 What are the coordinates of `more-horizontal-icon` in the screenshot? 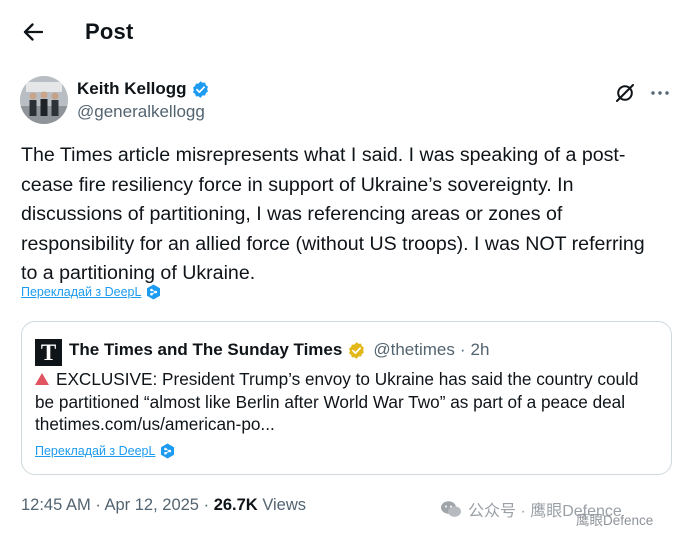 It's located at (660, 93).